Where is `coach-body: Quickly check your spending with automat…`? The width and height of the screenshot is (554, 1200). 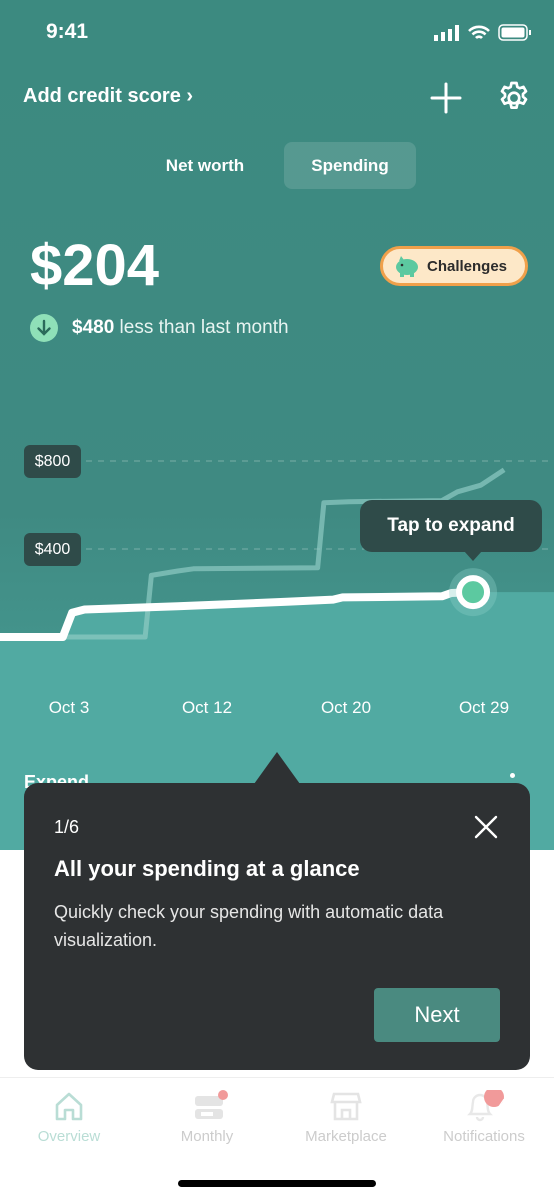 coach-body: Quickly check your spending with automat… is located at coordinates (249, 926).